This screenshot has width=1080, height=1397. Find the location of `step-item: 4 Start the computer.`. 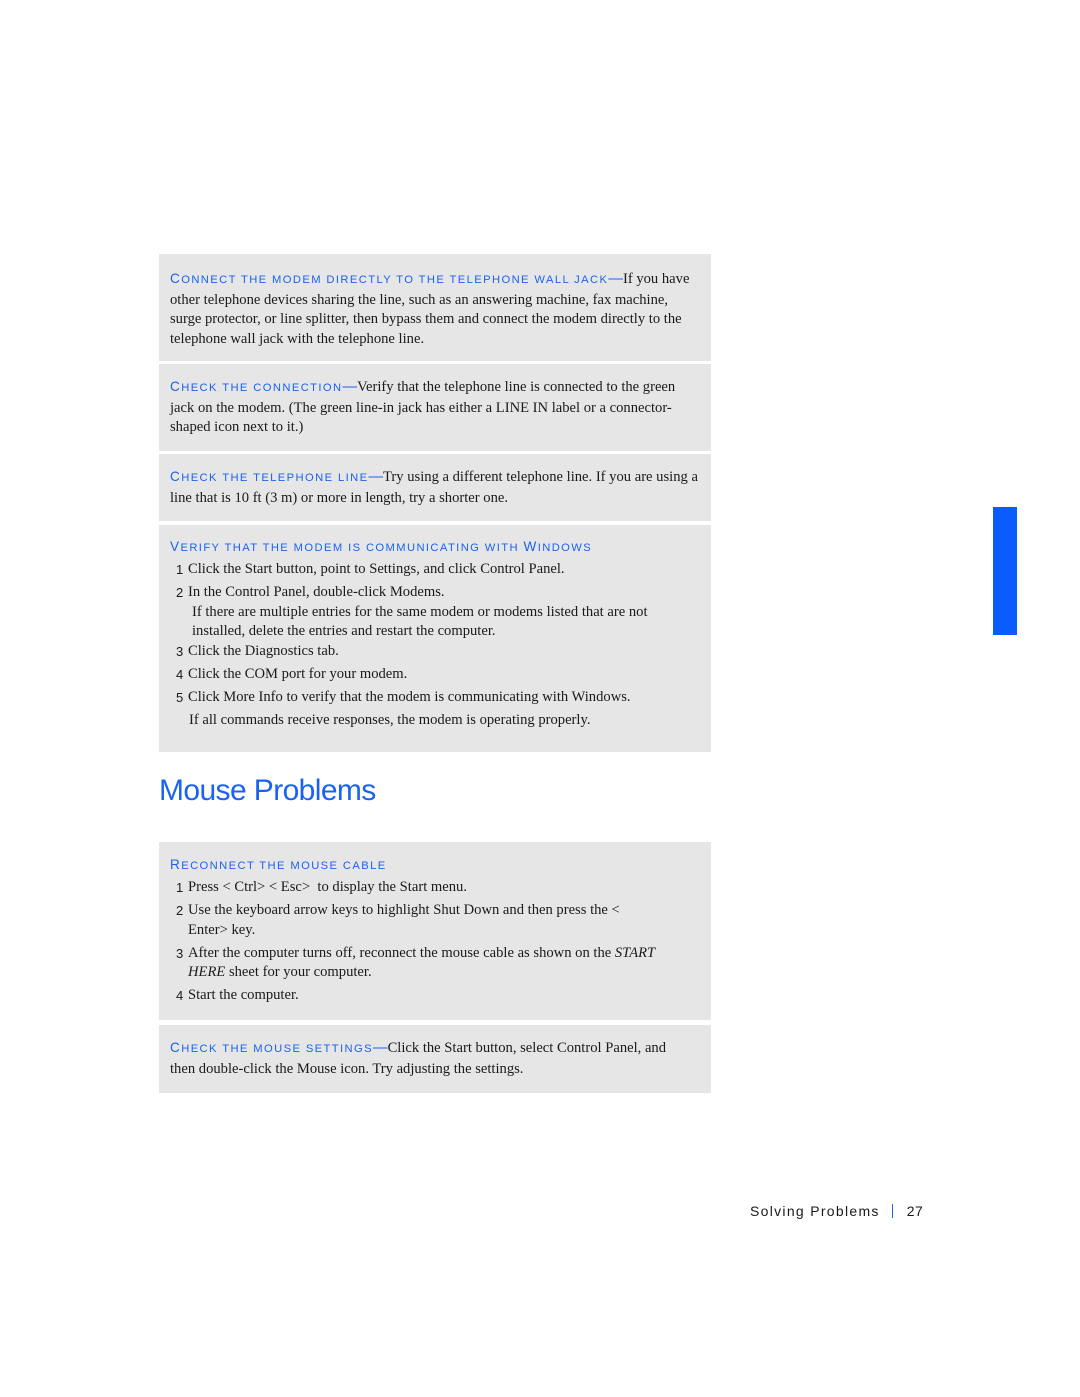

step-item: 4 Start the computer. is located at coordinates (237, 995).